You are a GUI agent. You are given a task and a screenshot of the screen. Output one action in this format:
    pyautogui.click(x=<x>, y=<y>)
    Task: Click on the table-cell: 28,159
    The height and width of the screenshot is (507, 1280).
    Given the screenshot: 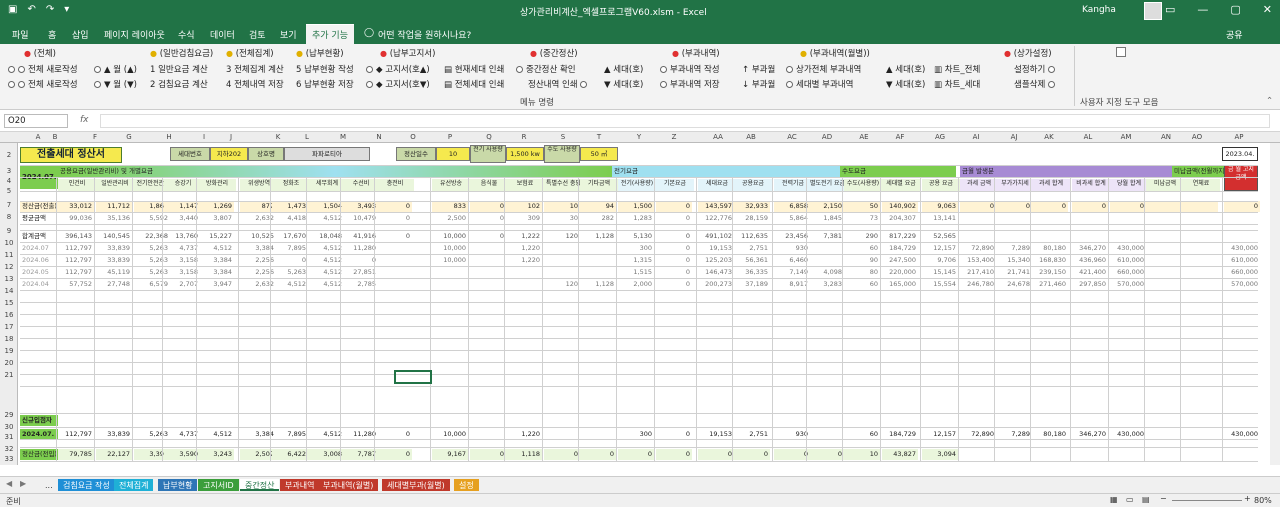 What is the action you would take?
    pyautogui.click(x=752, y=218)
    